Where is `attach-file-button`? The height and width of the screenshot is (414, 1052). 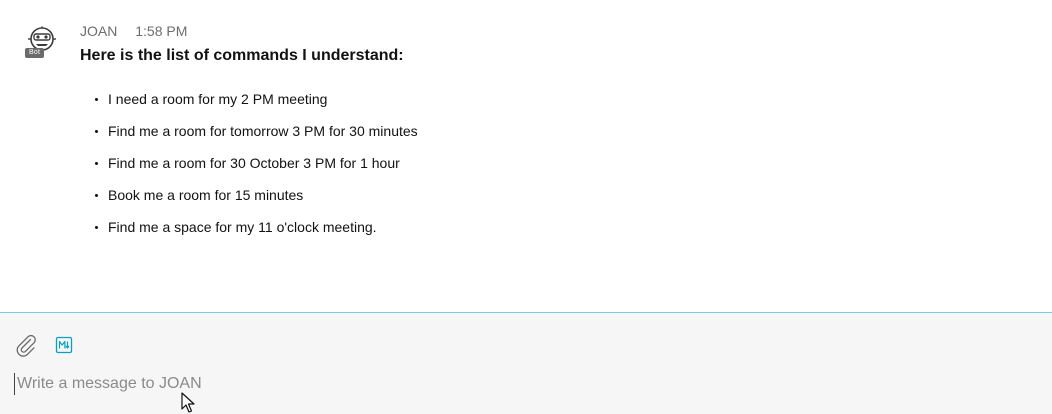
attach-file-button is located at coordinates (26, 345).